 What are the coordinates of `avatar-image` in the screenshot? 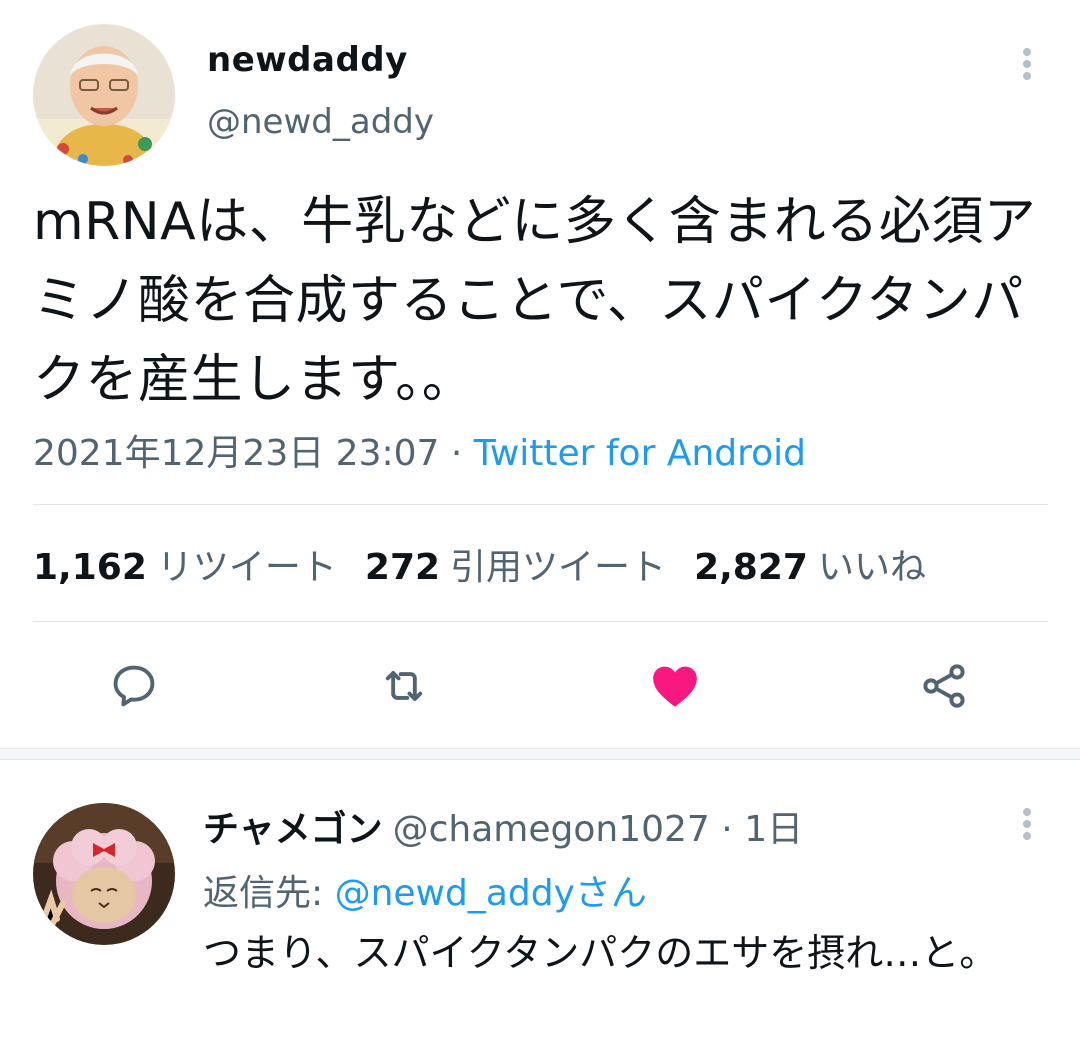 It's located at (104, 95).